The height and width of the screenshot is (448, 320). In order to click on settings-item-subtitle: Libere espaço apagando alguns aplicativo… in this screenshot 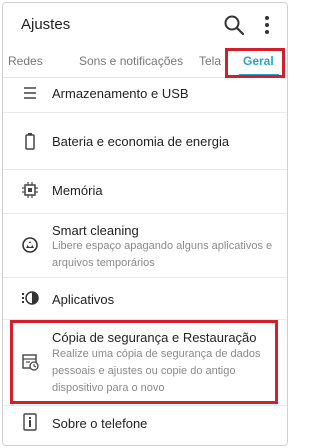, I will do `click(162, 254)`.